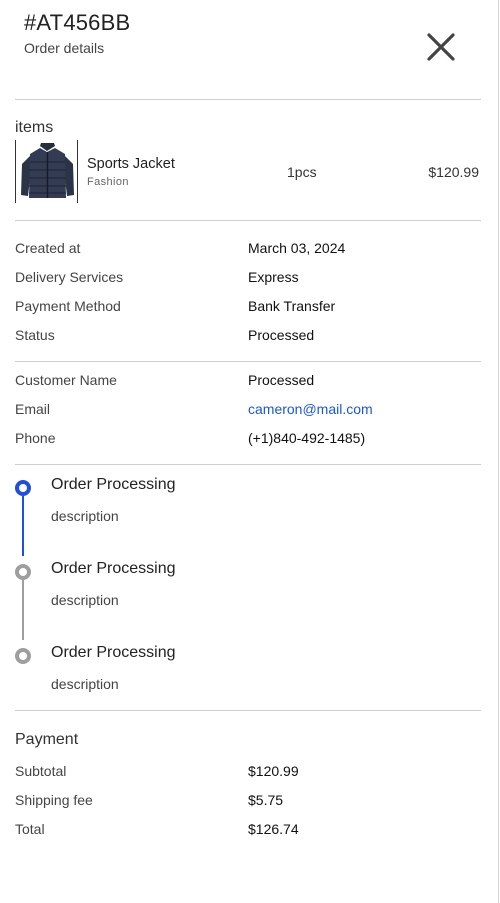 Image resolution: width=500 pixels, height=903 pixels. What do you see at coordinates (273, 829) in the screenshot?
I see `total-value: $126.74` at bounding box center [273, 829].